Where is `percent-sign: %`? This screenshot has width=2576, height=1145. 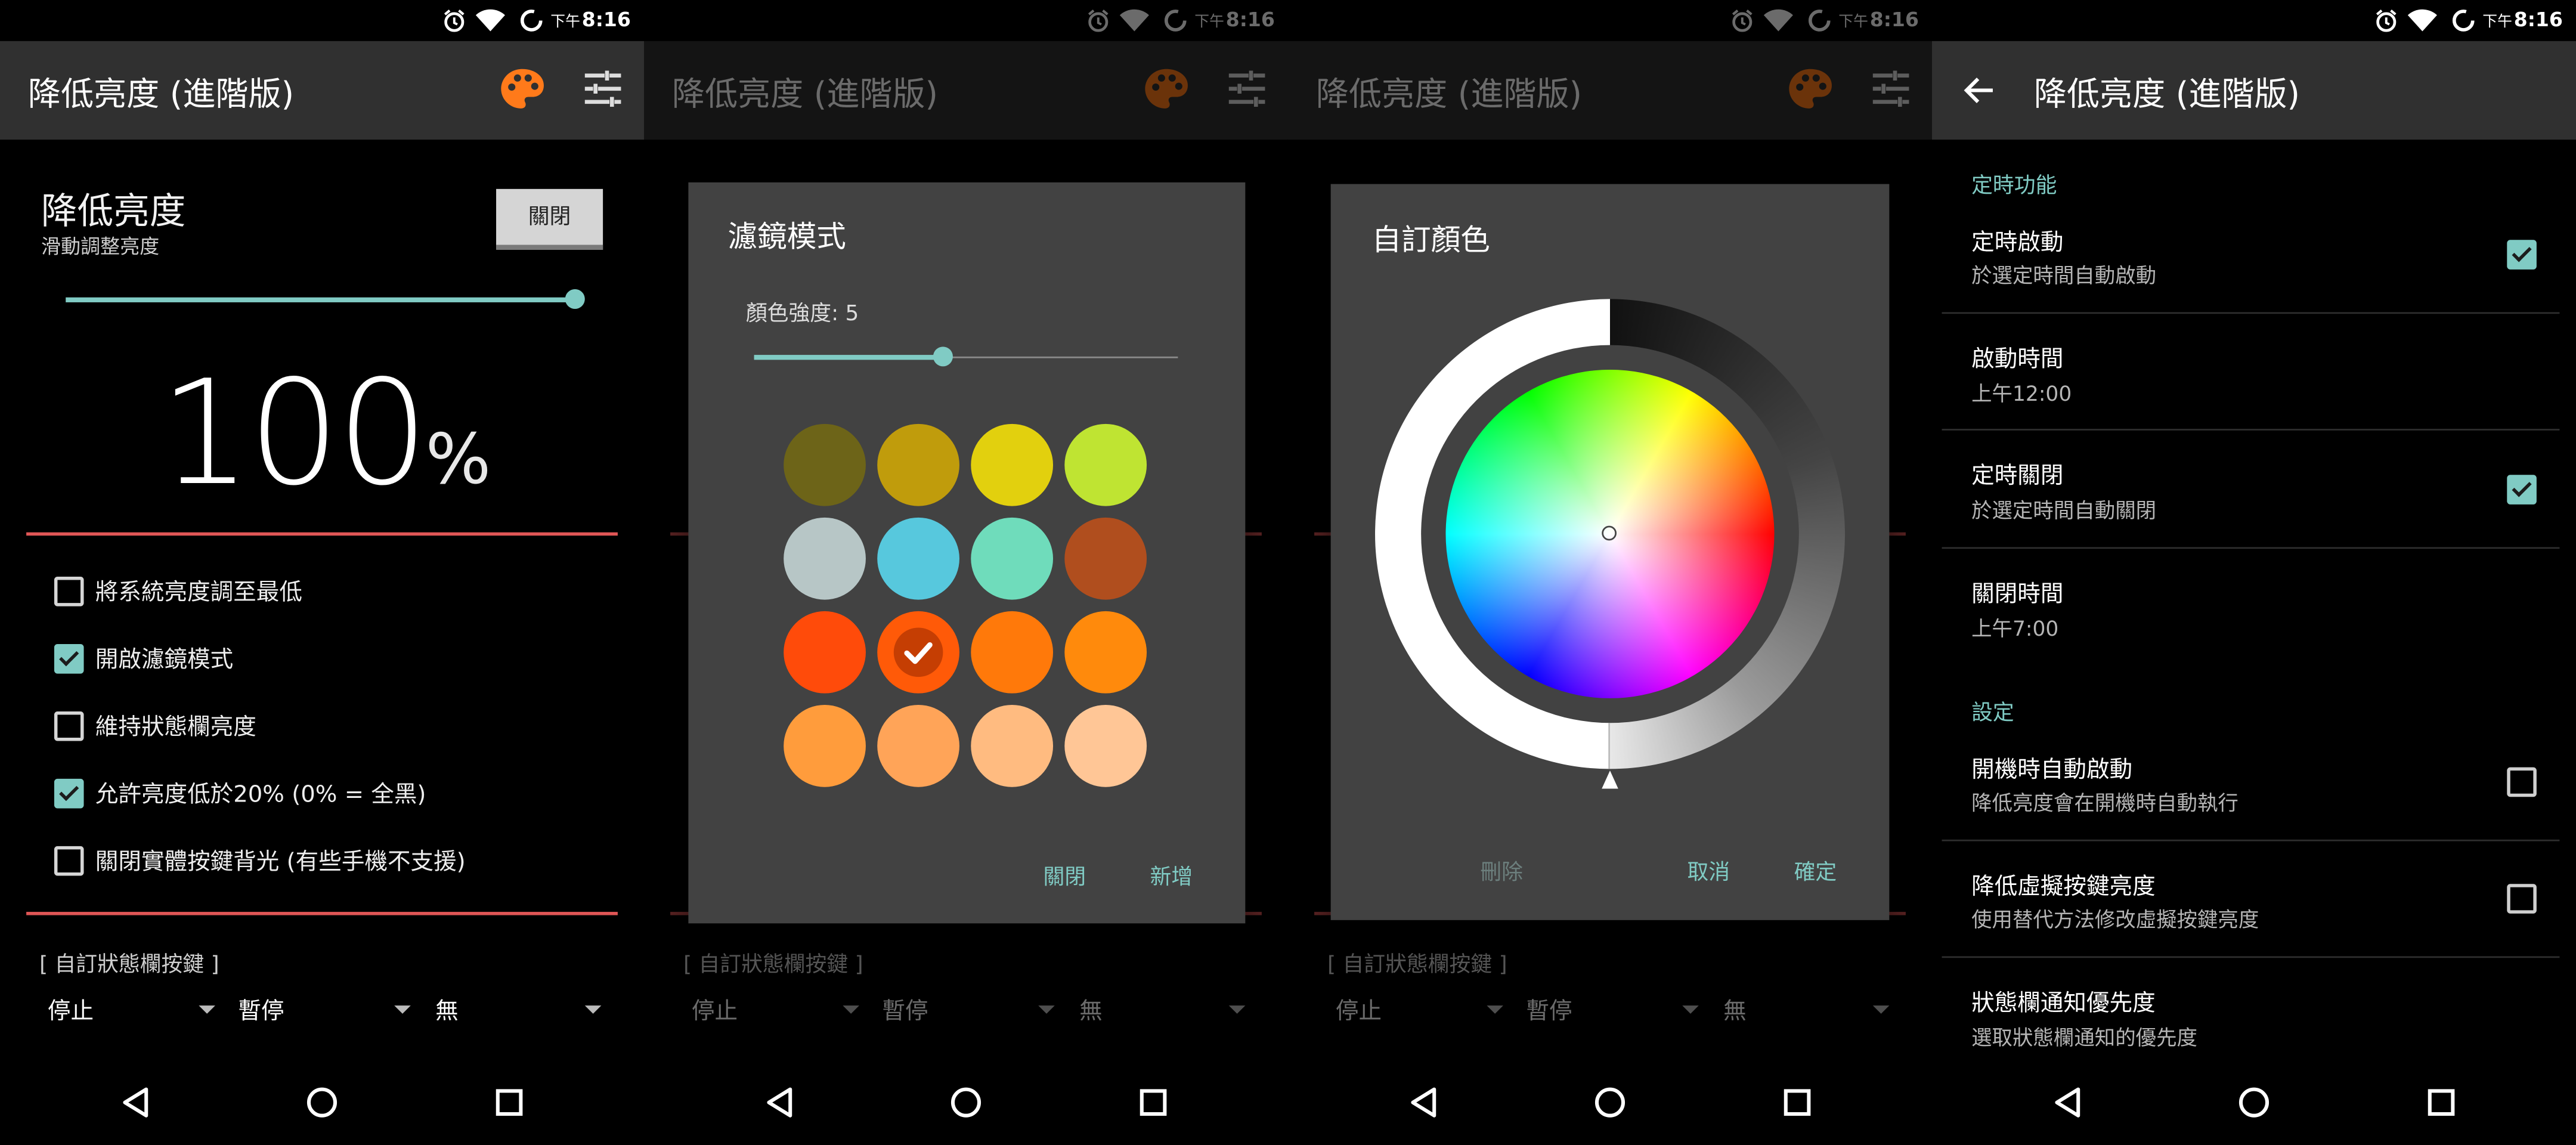 percent-sign: % is located at coordinates (458, 459).